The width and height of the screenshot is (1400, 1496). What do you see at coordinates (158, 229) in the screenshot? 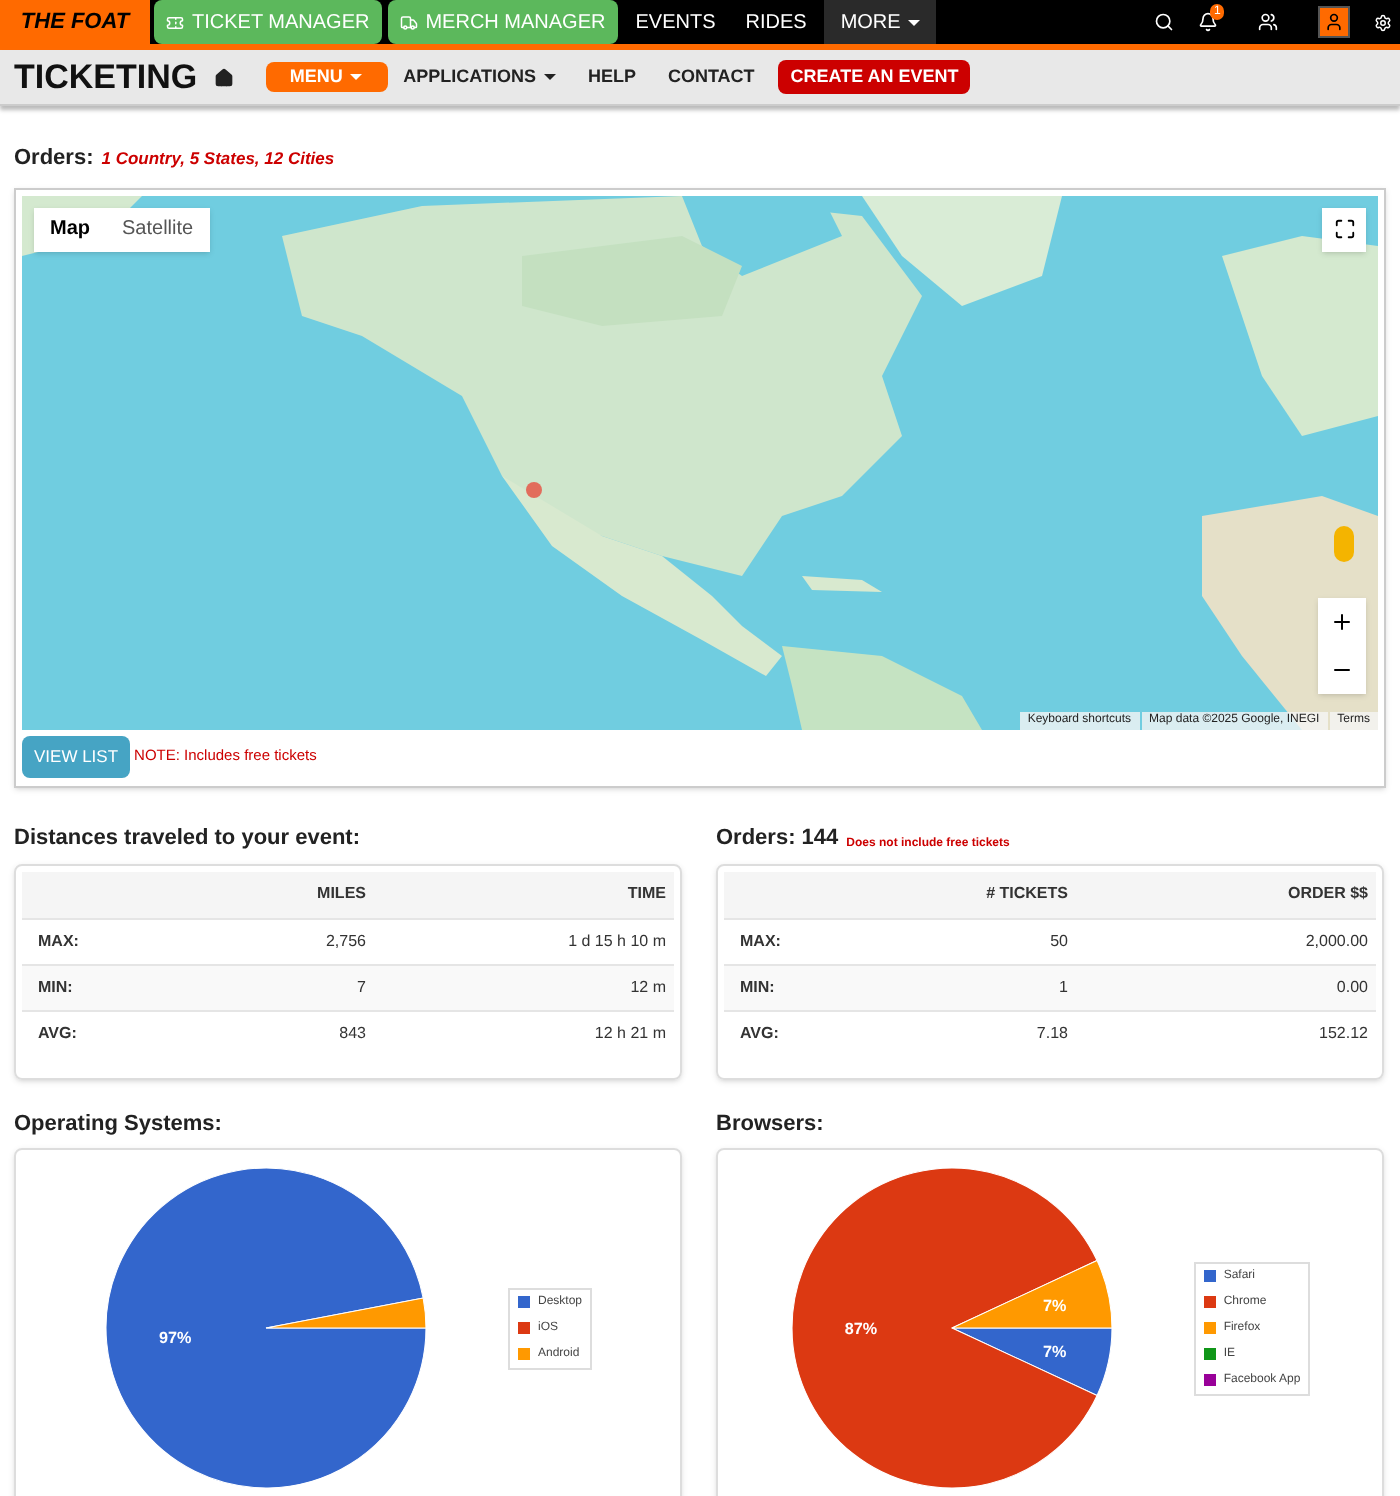
I see `map-type-tab: Satellite` at bounding box center [158, 229].